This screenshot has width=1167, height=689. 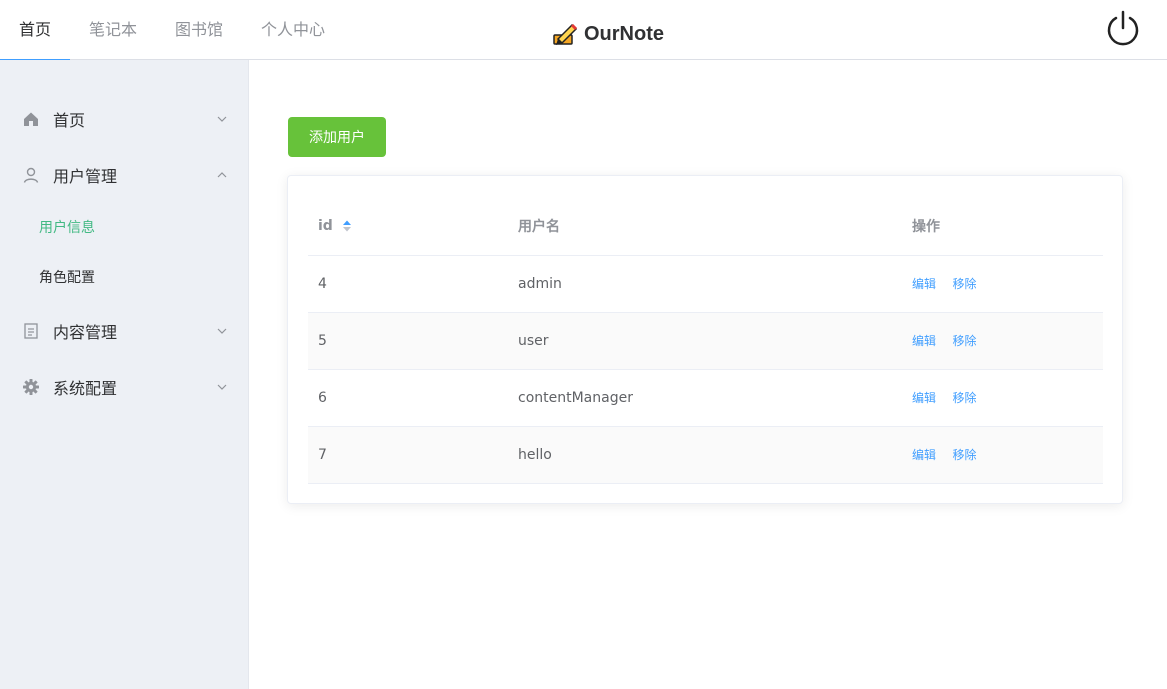 I want to click on brand-name: OurNote, so click(x=624, y=33).